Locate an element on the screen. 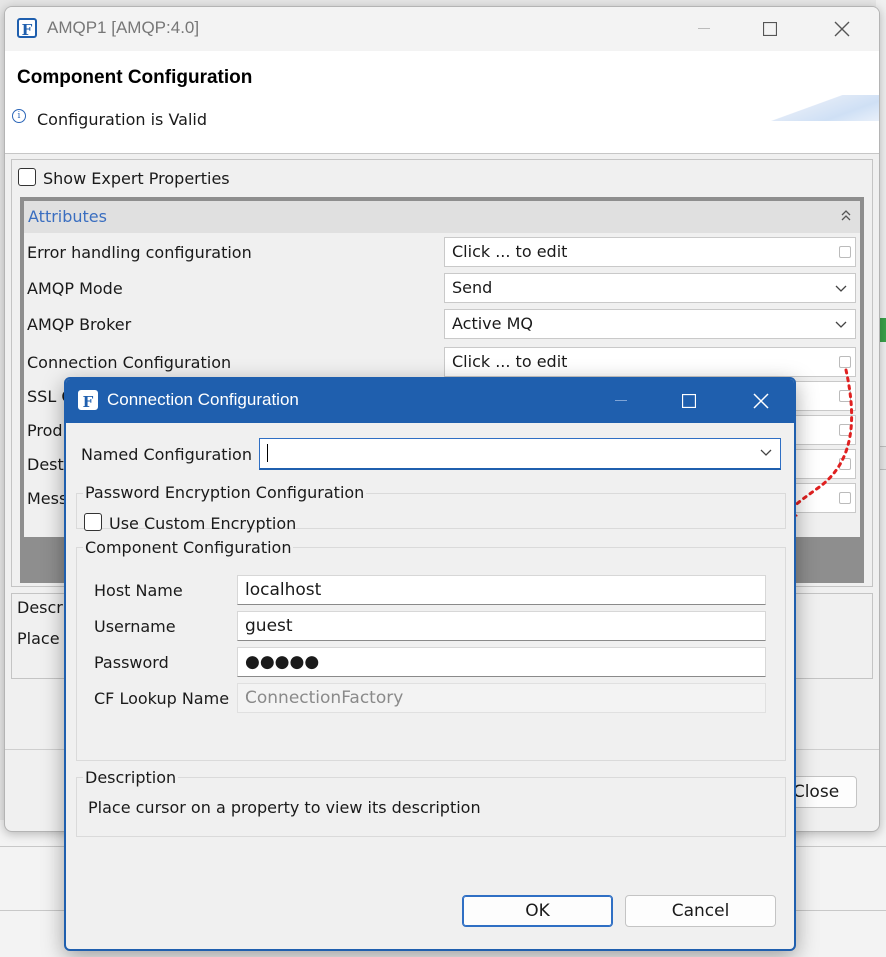 This screenshot has height=957, width=886. page-title: Component Configuration is located at coordinates (135, 77).